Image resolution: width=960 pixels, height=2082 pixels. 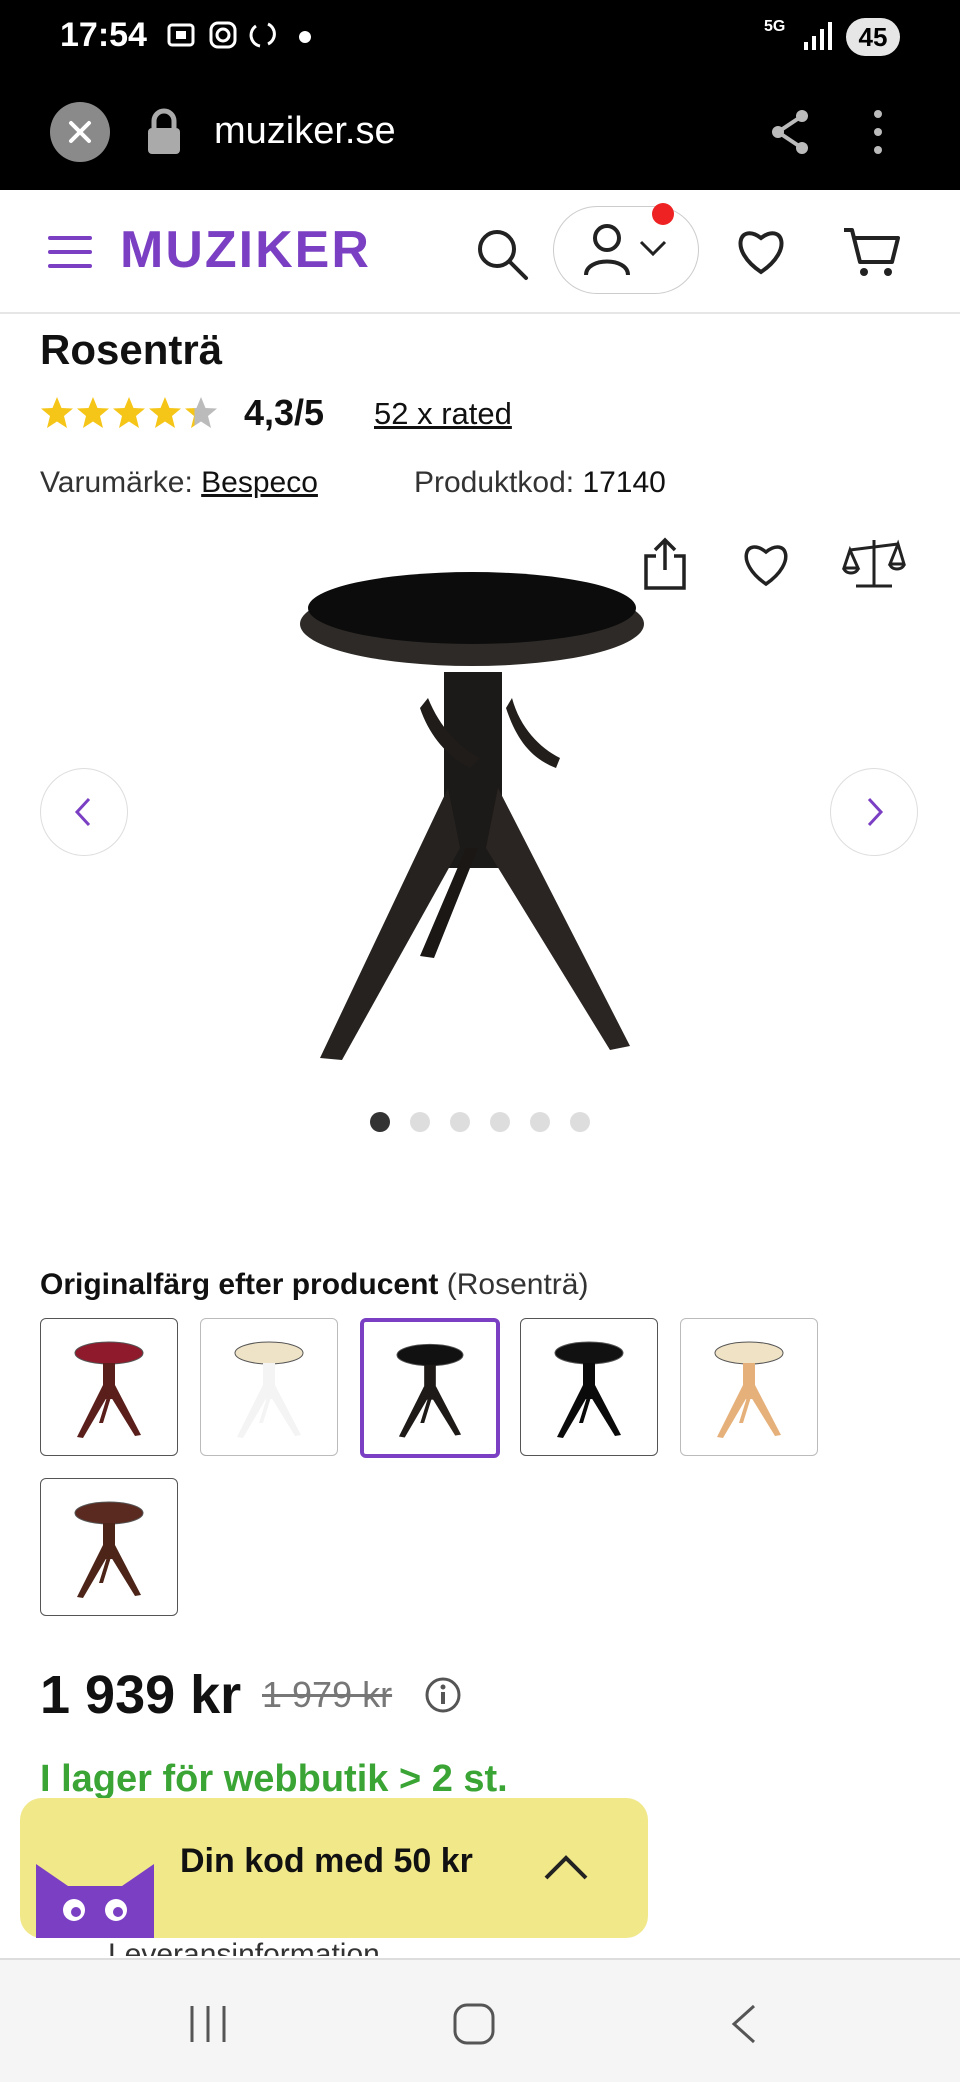 What do you see at coordinates (480, 133) in the screenshot?
I see `browser-toolbar: muziker.se` at bounding box center [480, 133].